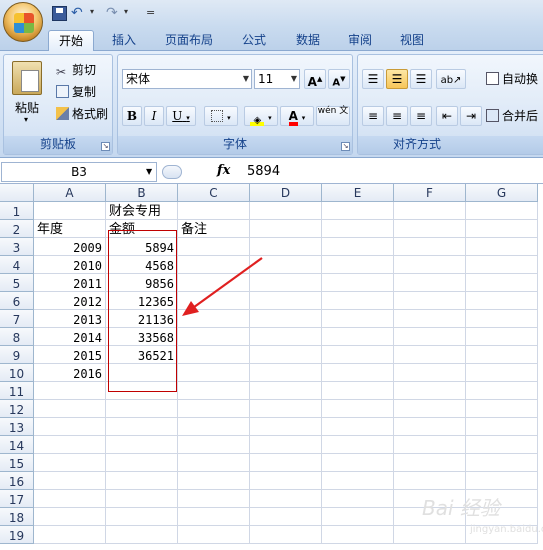  What do you see at coordinates (23, 22) in the screenshot?
I see `office-button` at bounding box center [23, 22].